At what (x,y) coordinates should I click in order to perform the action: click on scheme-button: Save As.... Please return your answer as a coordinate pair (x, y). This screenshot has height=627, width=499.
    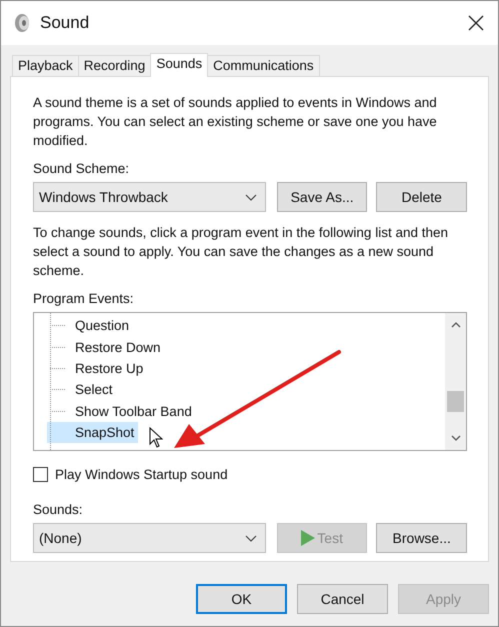
    Looking at the image, I should click on (322, 197).